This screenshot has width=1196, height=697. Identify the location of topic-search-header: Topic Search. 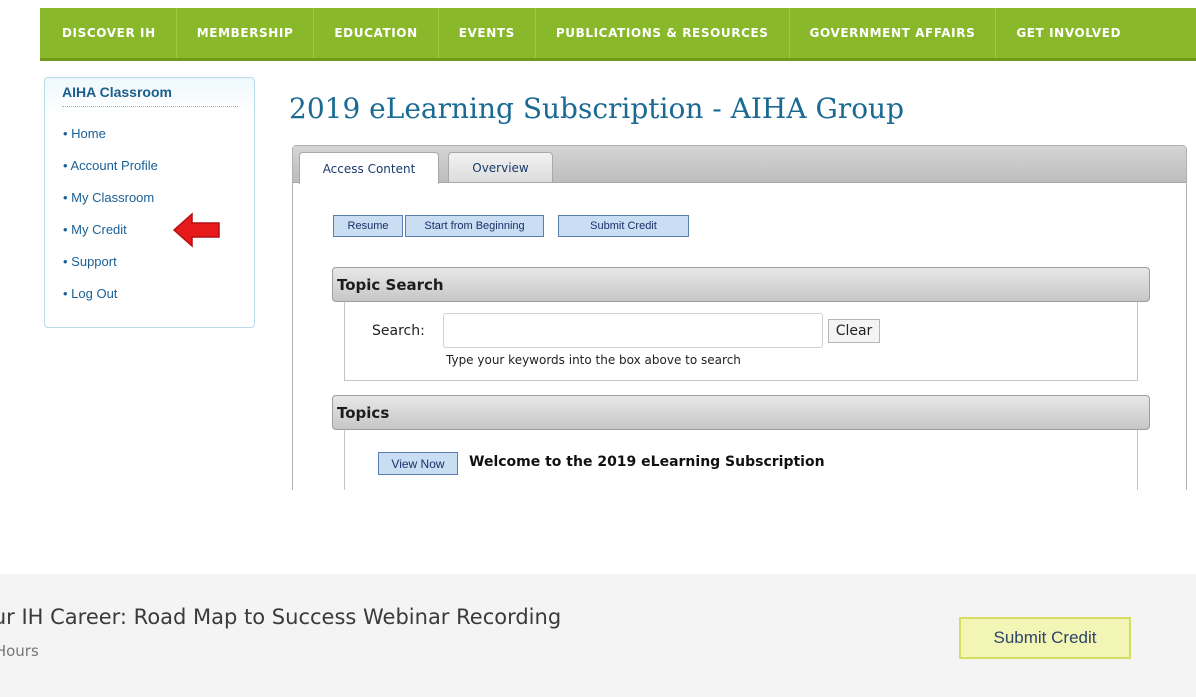
(741, 284).